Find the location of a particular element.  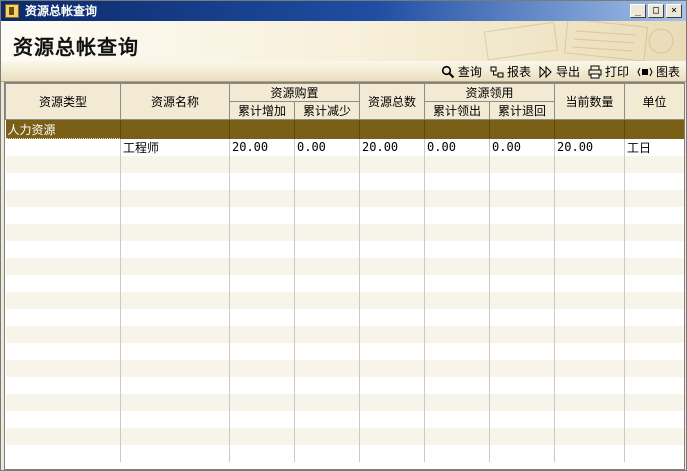

cell-name: 工程师 is located at coordinates (175, 147).